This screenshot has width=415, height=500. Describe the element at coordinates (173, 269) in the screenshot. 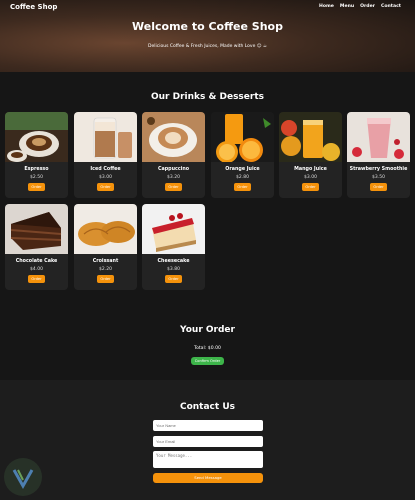

I see `item-price: $3.80` at that location.